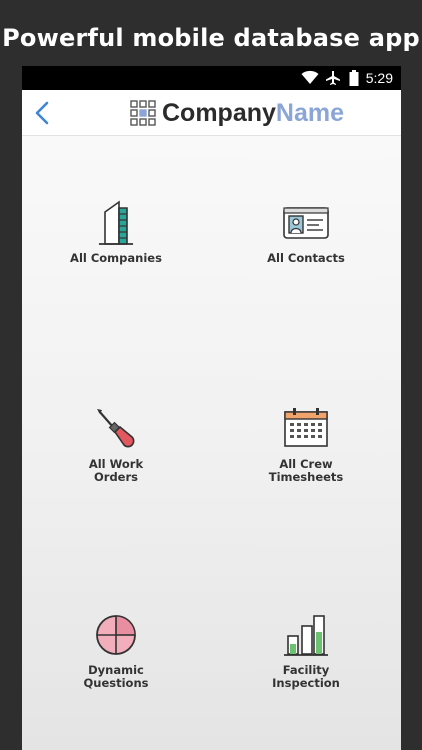  I want to click on brand-logo: CompanyName, so click(237, 113).